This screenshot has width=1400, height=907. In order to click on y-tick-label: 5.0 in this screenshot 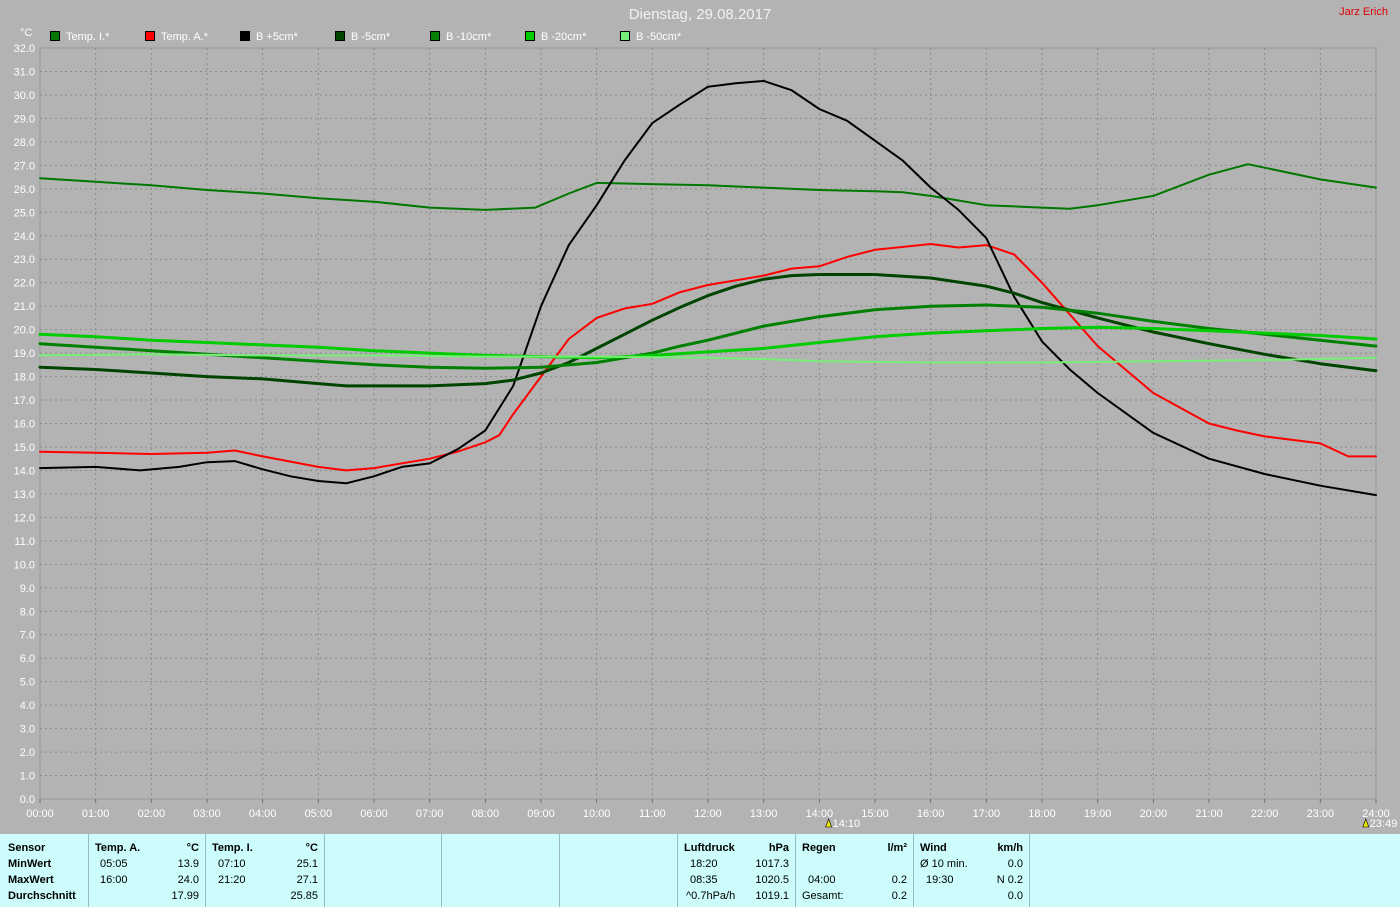, I will do `click(27, 683)`.